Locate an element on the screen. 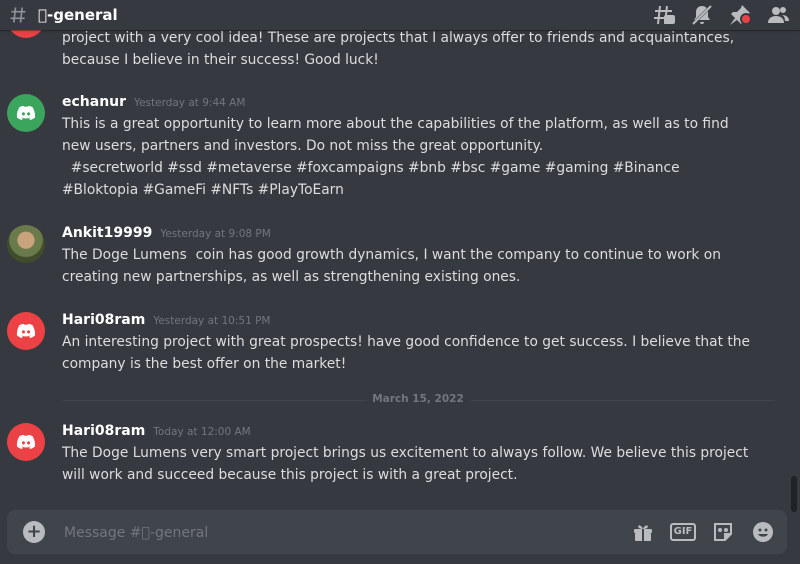 The width and height of the screenshot is (800, 564). gift-icon is located at coordinates (643, 532).